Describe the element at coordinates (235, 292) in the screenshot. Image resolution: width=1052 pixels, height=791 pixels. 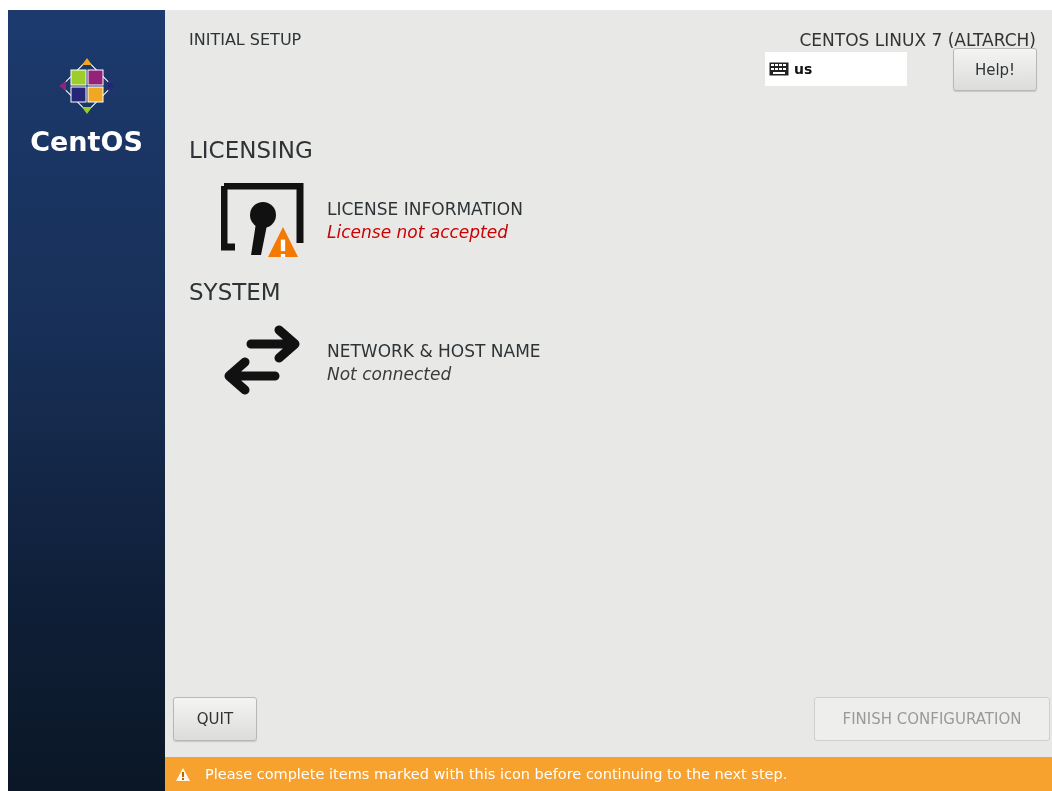
I see `section-heading: SYSTEM` at that location.